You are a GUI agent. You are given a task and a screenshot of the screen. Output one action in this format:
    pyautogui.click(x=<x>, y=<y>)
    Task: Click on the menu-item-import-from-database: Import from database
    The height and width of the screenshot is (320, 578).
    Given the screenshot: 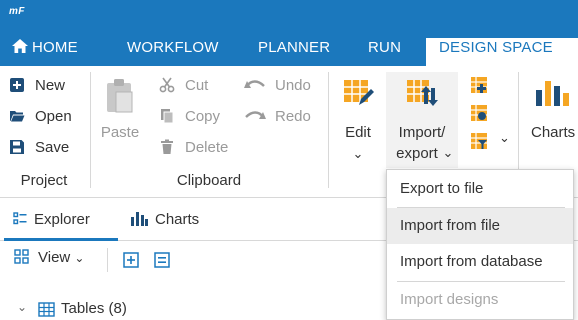 What is the action you would take?
    pyautogui.click(x=480, y=262)
    